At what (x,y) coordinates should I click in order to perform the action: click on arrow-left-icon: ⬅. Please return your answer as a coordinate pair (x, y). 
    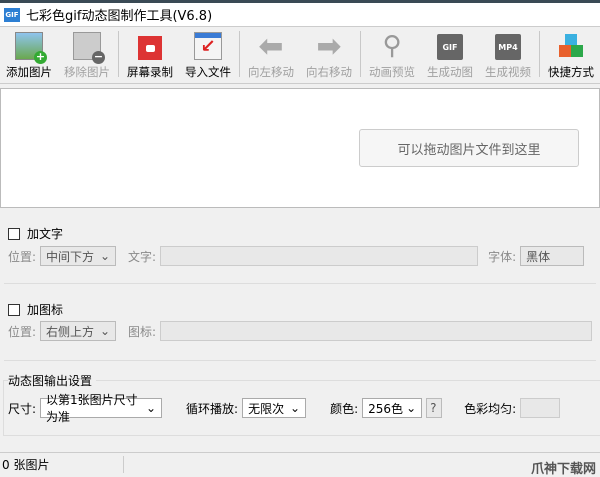
    Looking at the image, I should click on (271, 46).